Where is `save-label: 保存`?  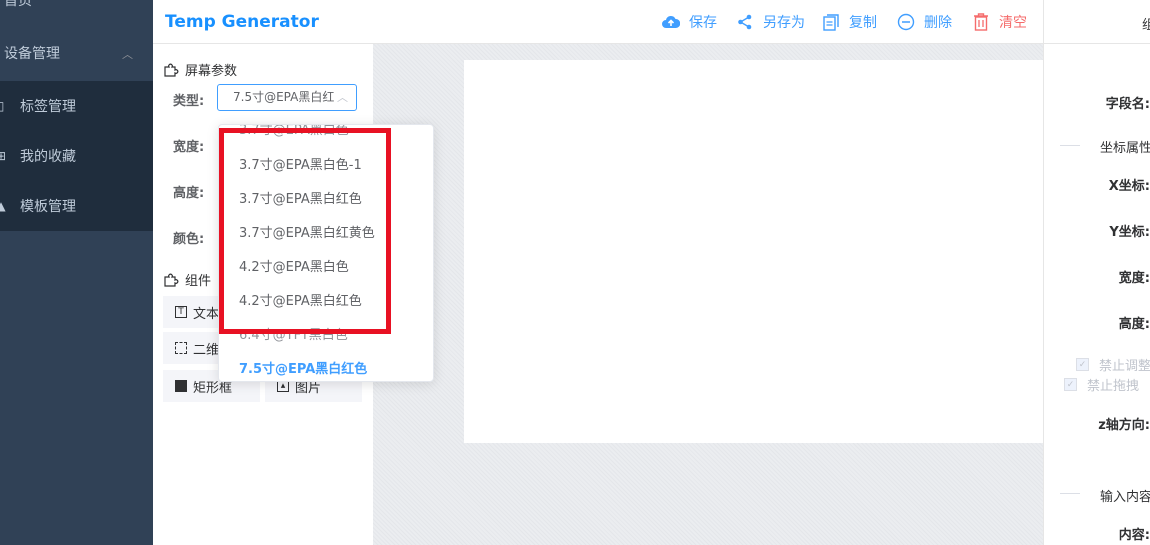 save-label: 保存 is located at coordinates (703, 23).